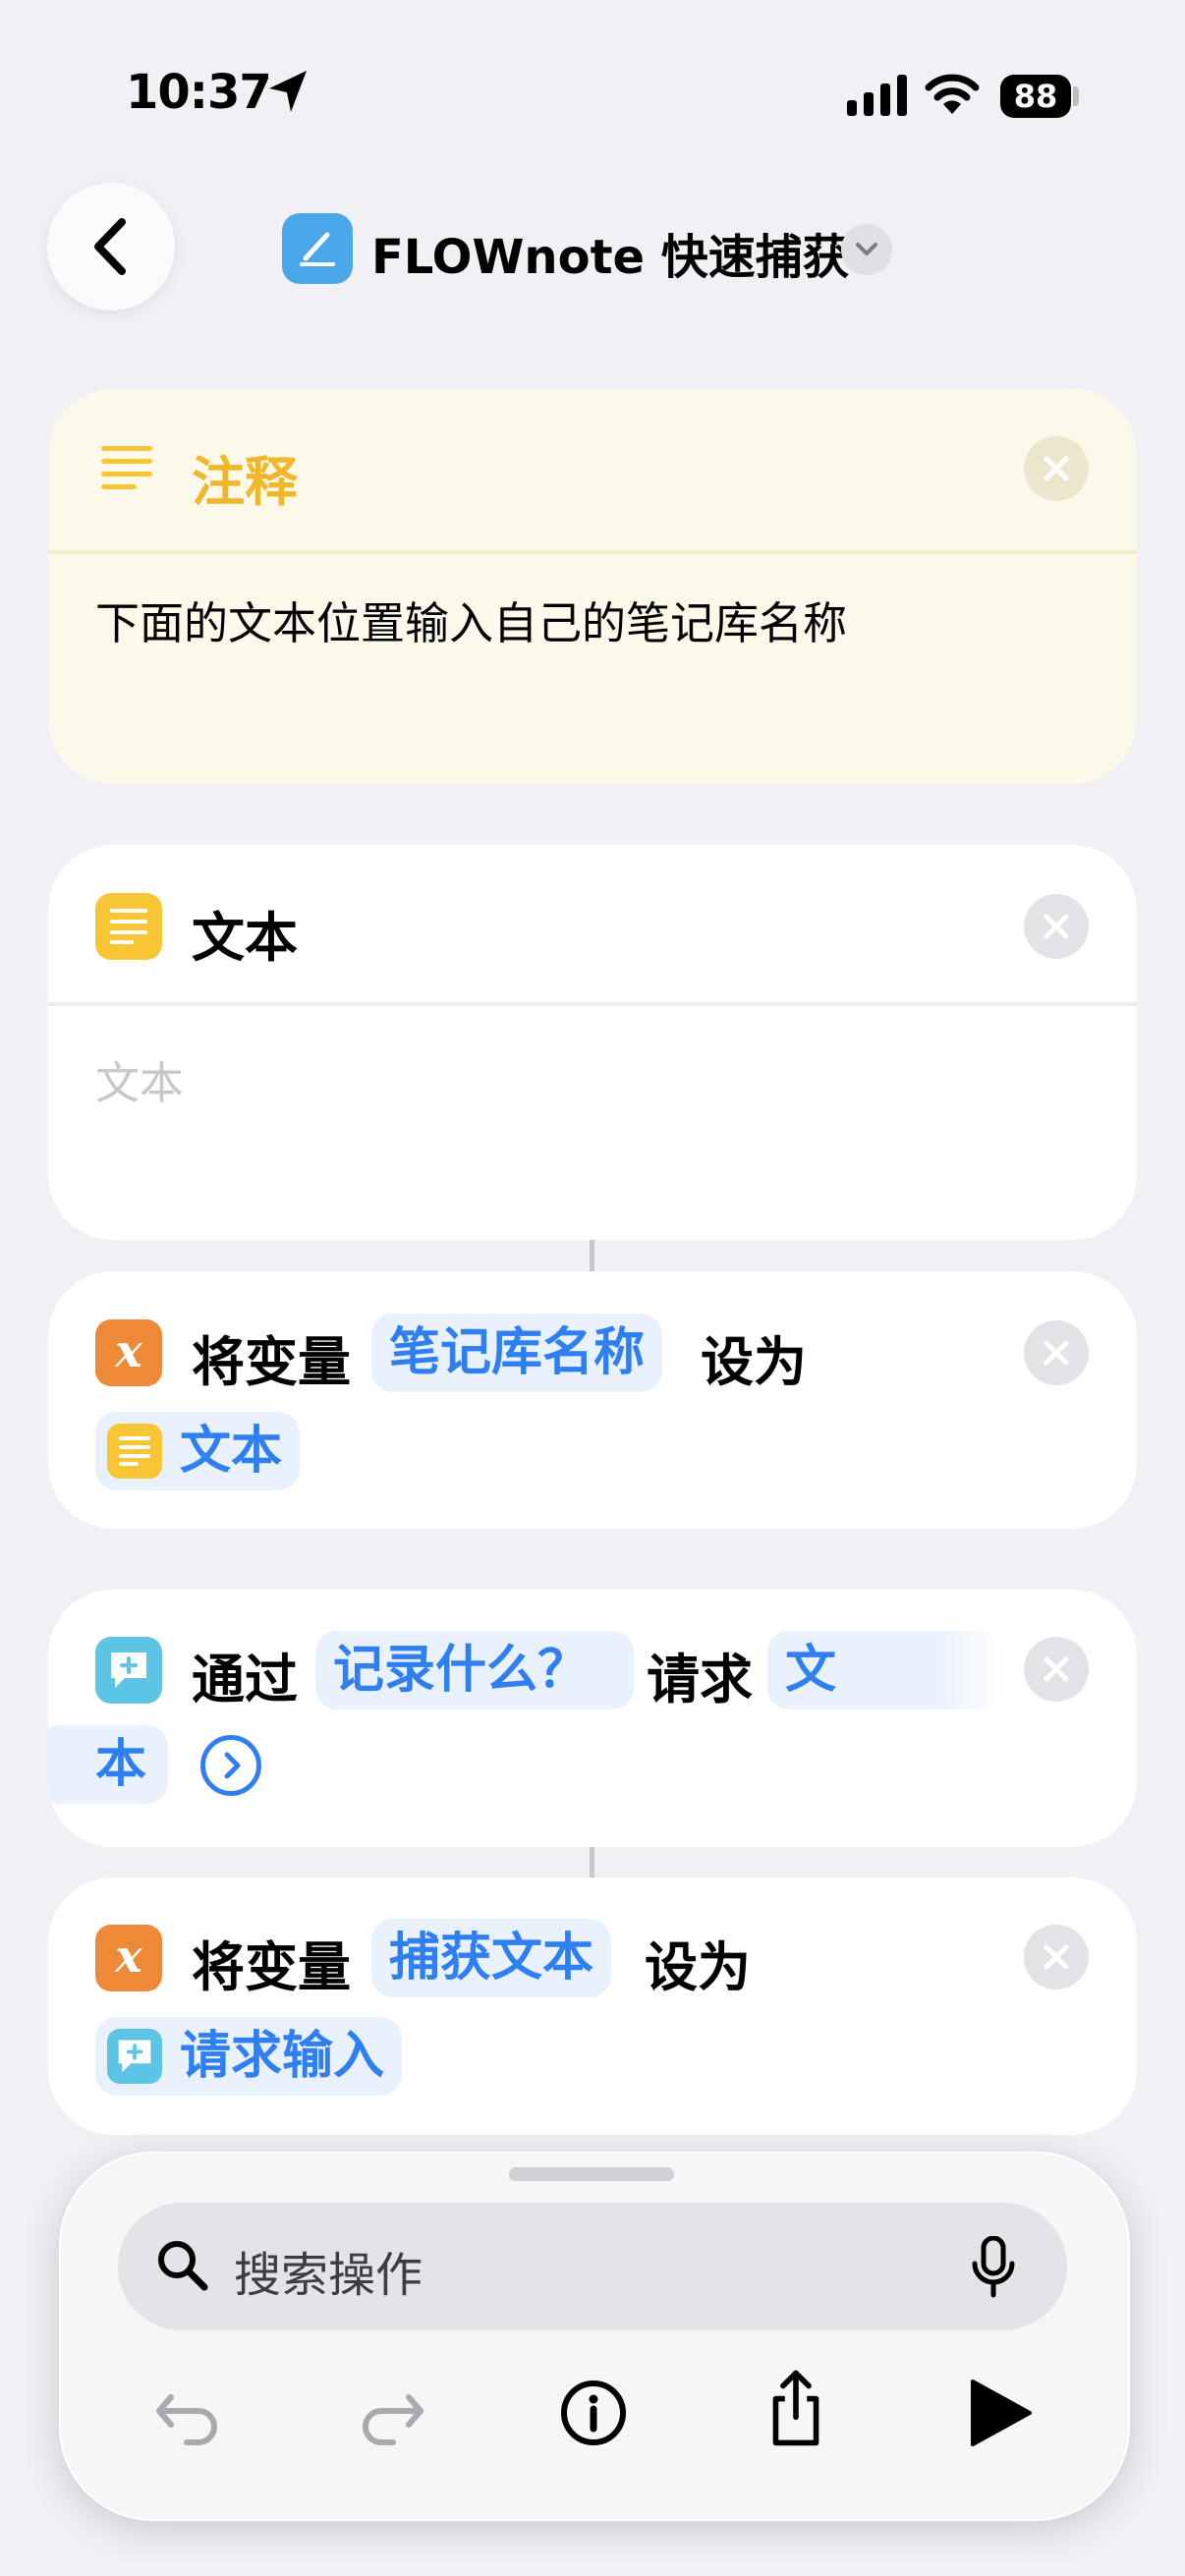 The height and width of the screenshot is (2576, 1185). Describe the element at coordinates (245, 482) in the screenshot. I see `comment-header-label: 注释` at that location.